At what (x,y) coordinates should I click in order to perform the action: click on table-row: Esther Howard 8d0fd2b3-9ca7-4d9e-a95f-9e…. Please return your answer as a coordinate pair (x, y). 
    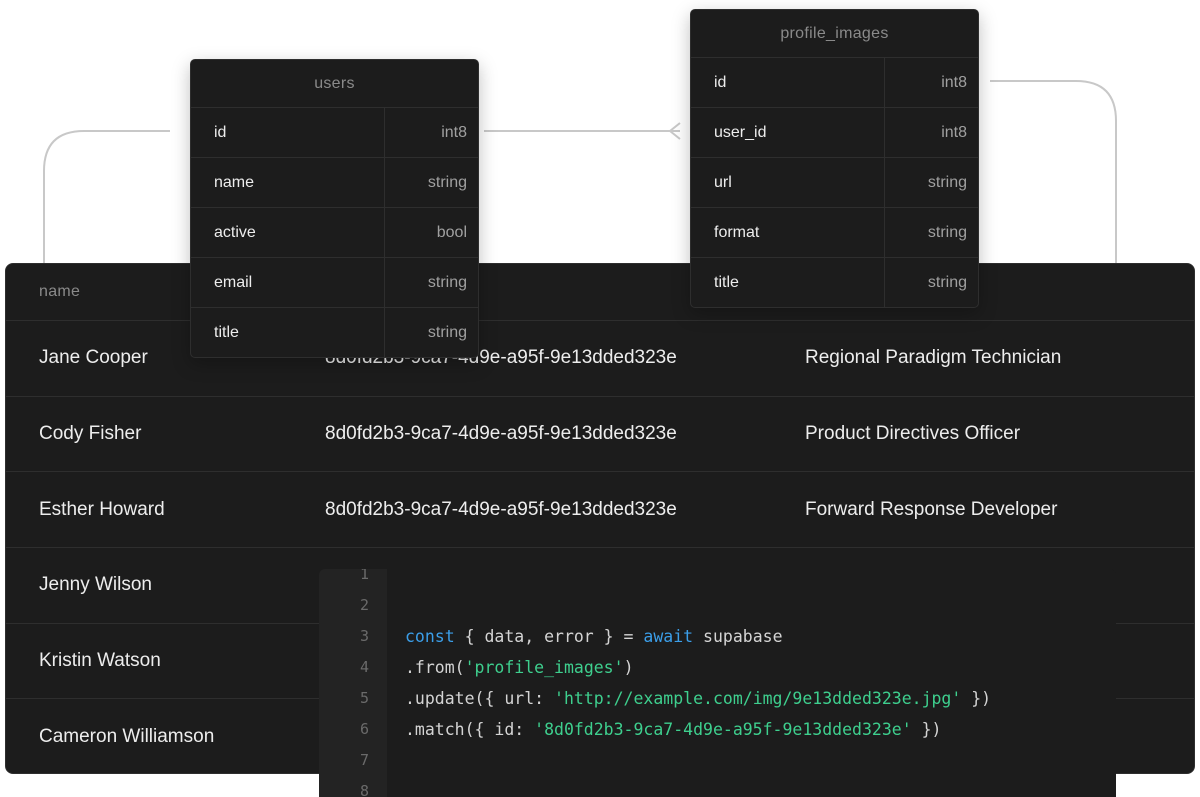
    Looking at the image, I should click on (600, 510).